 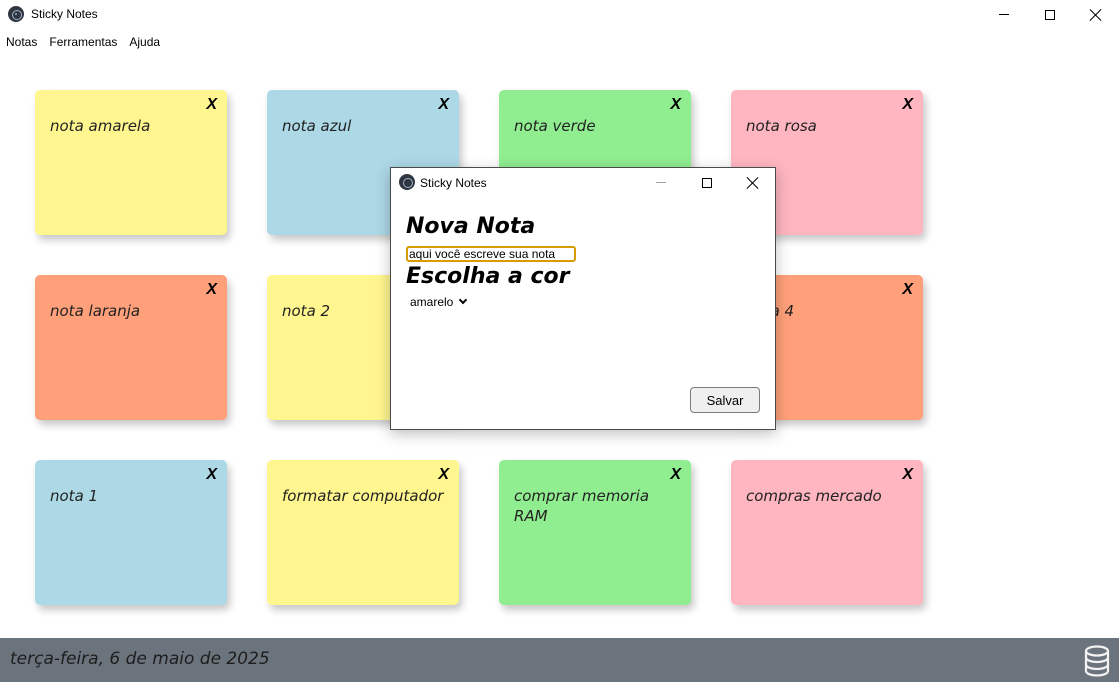 I want to click on title-bar: Sticky Notes, so click(x=559, y=14).